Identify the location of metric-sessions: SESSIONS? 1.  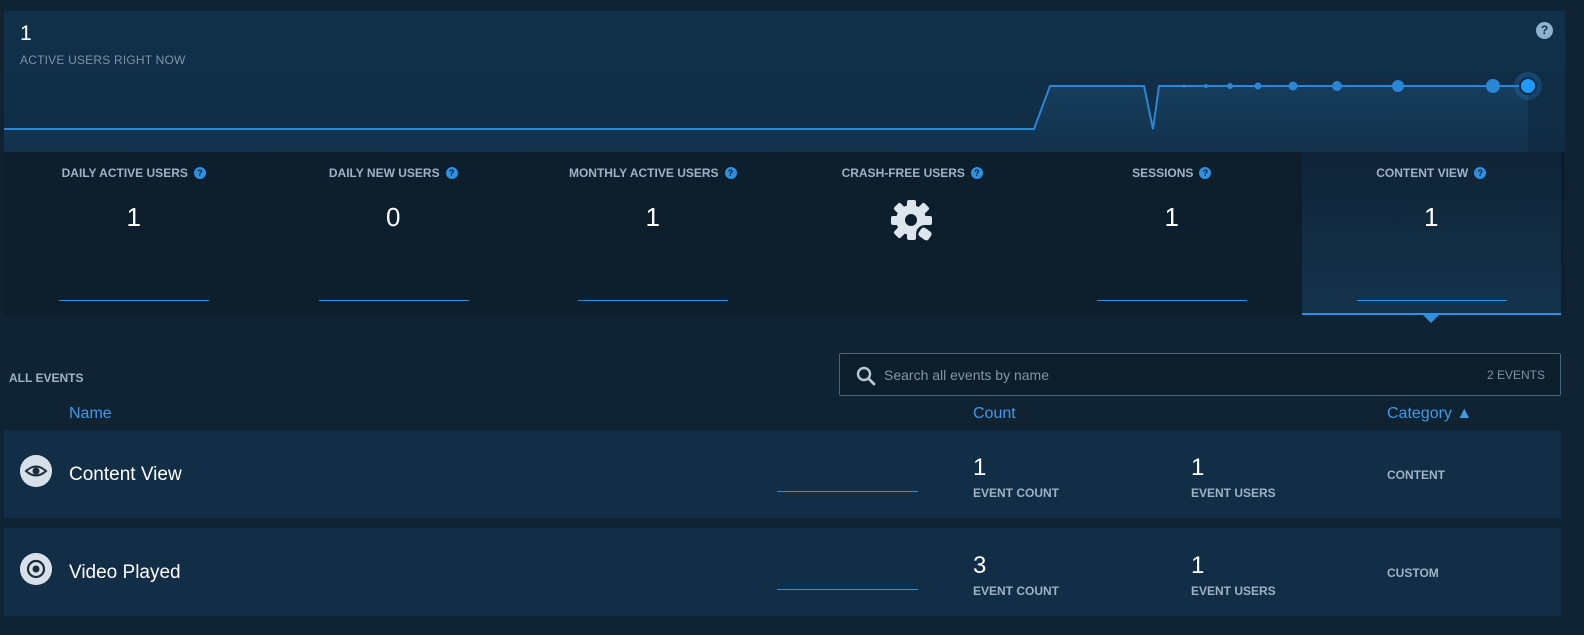
(1172, 233).